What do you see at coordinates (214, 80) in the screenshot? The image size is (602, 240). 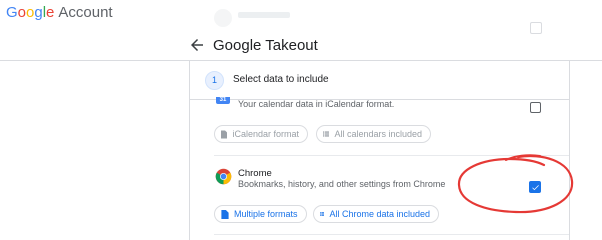 I see `step-number-badge: 1` at bounding box center [214, 80].